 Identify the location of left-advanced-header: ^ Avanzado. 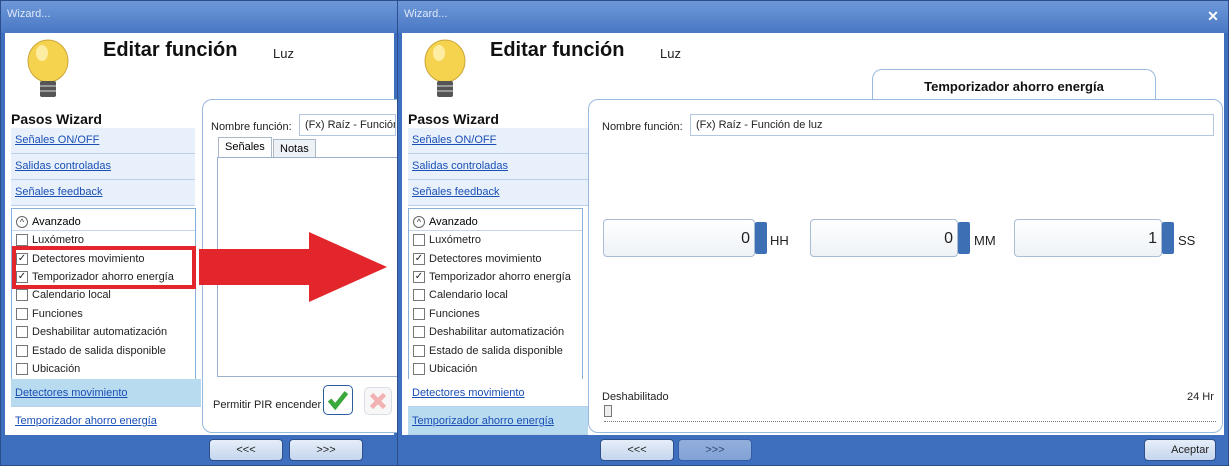
(103, 220).